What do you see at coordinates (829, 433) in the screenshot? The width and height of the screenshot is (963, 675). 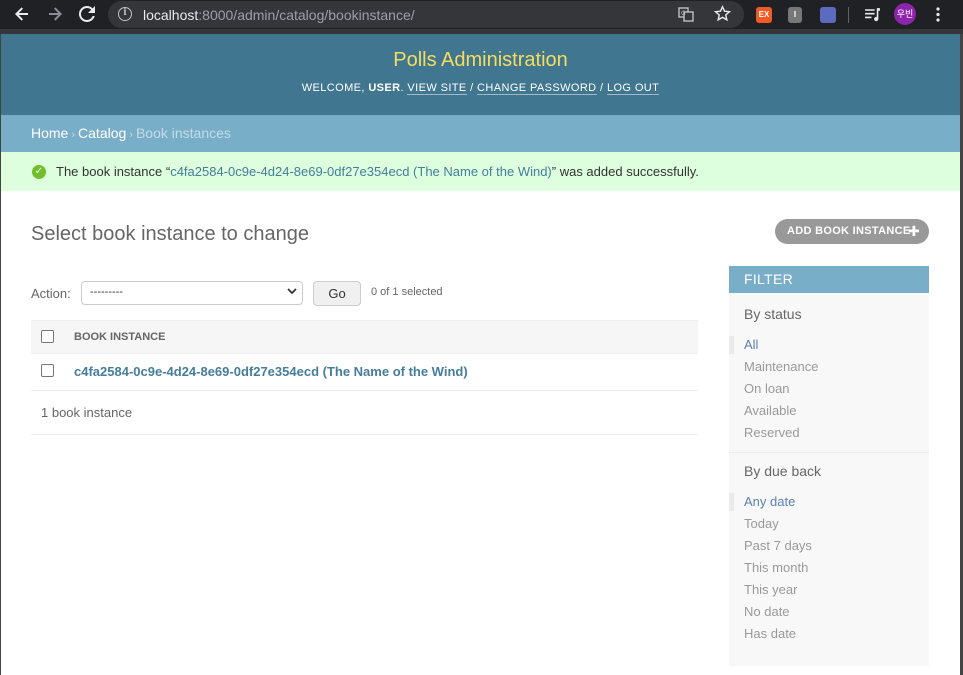 I see `filter-option-reserved: Reserved` at bounding box center [829, 433].